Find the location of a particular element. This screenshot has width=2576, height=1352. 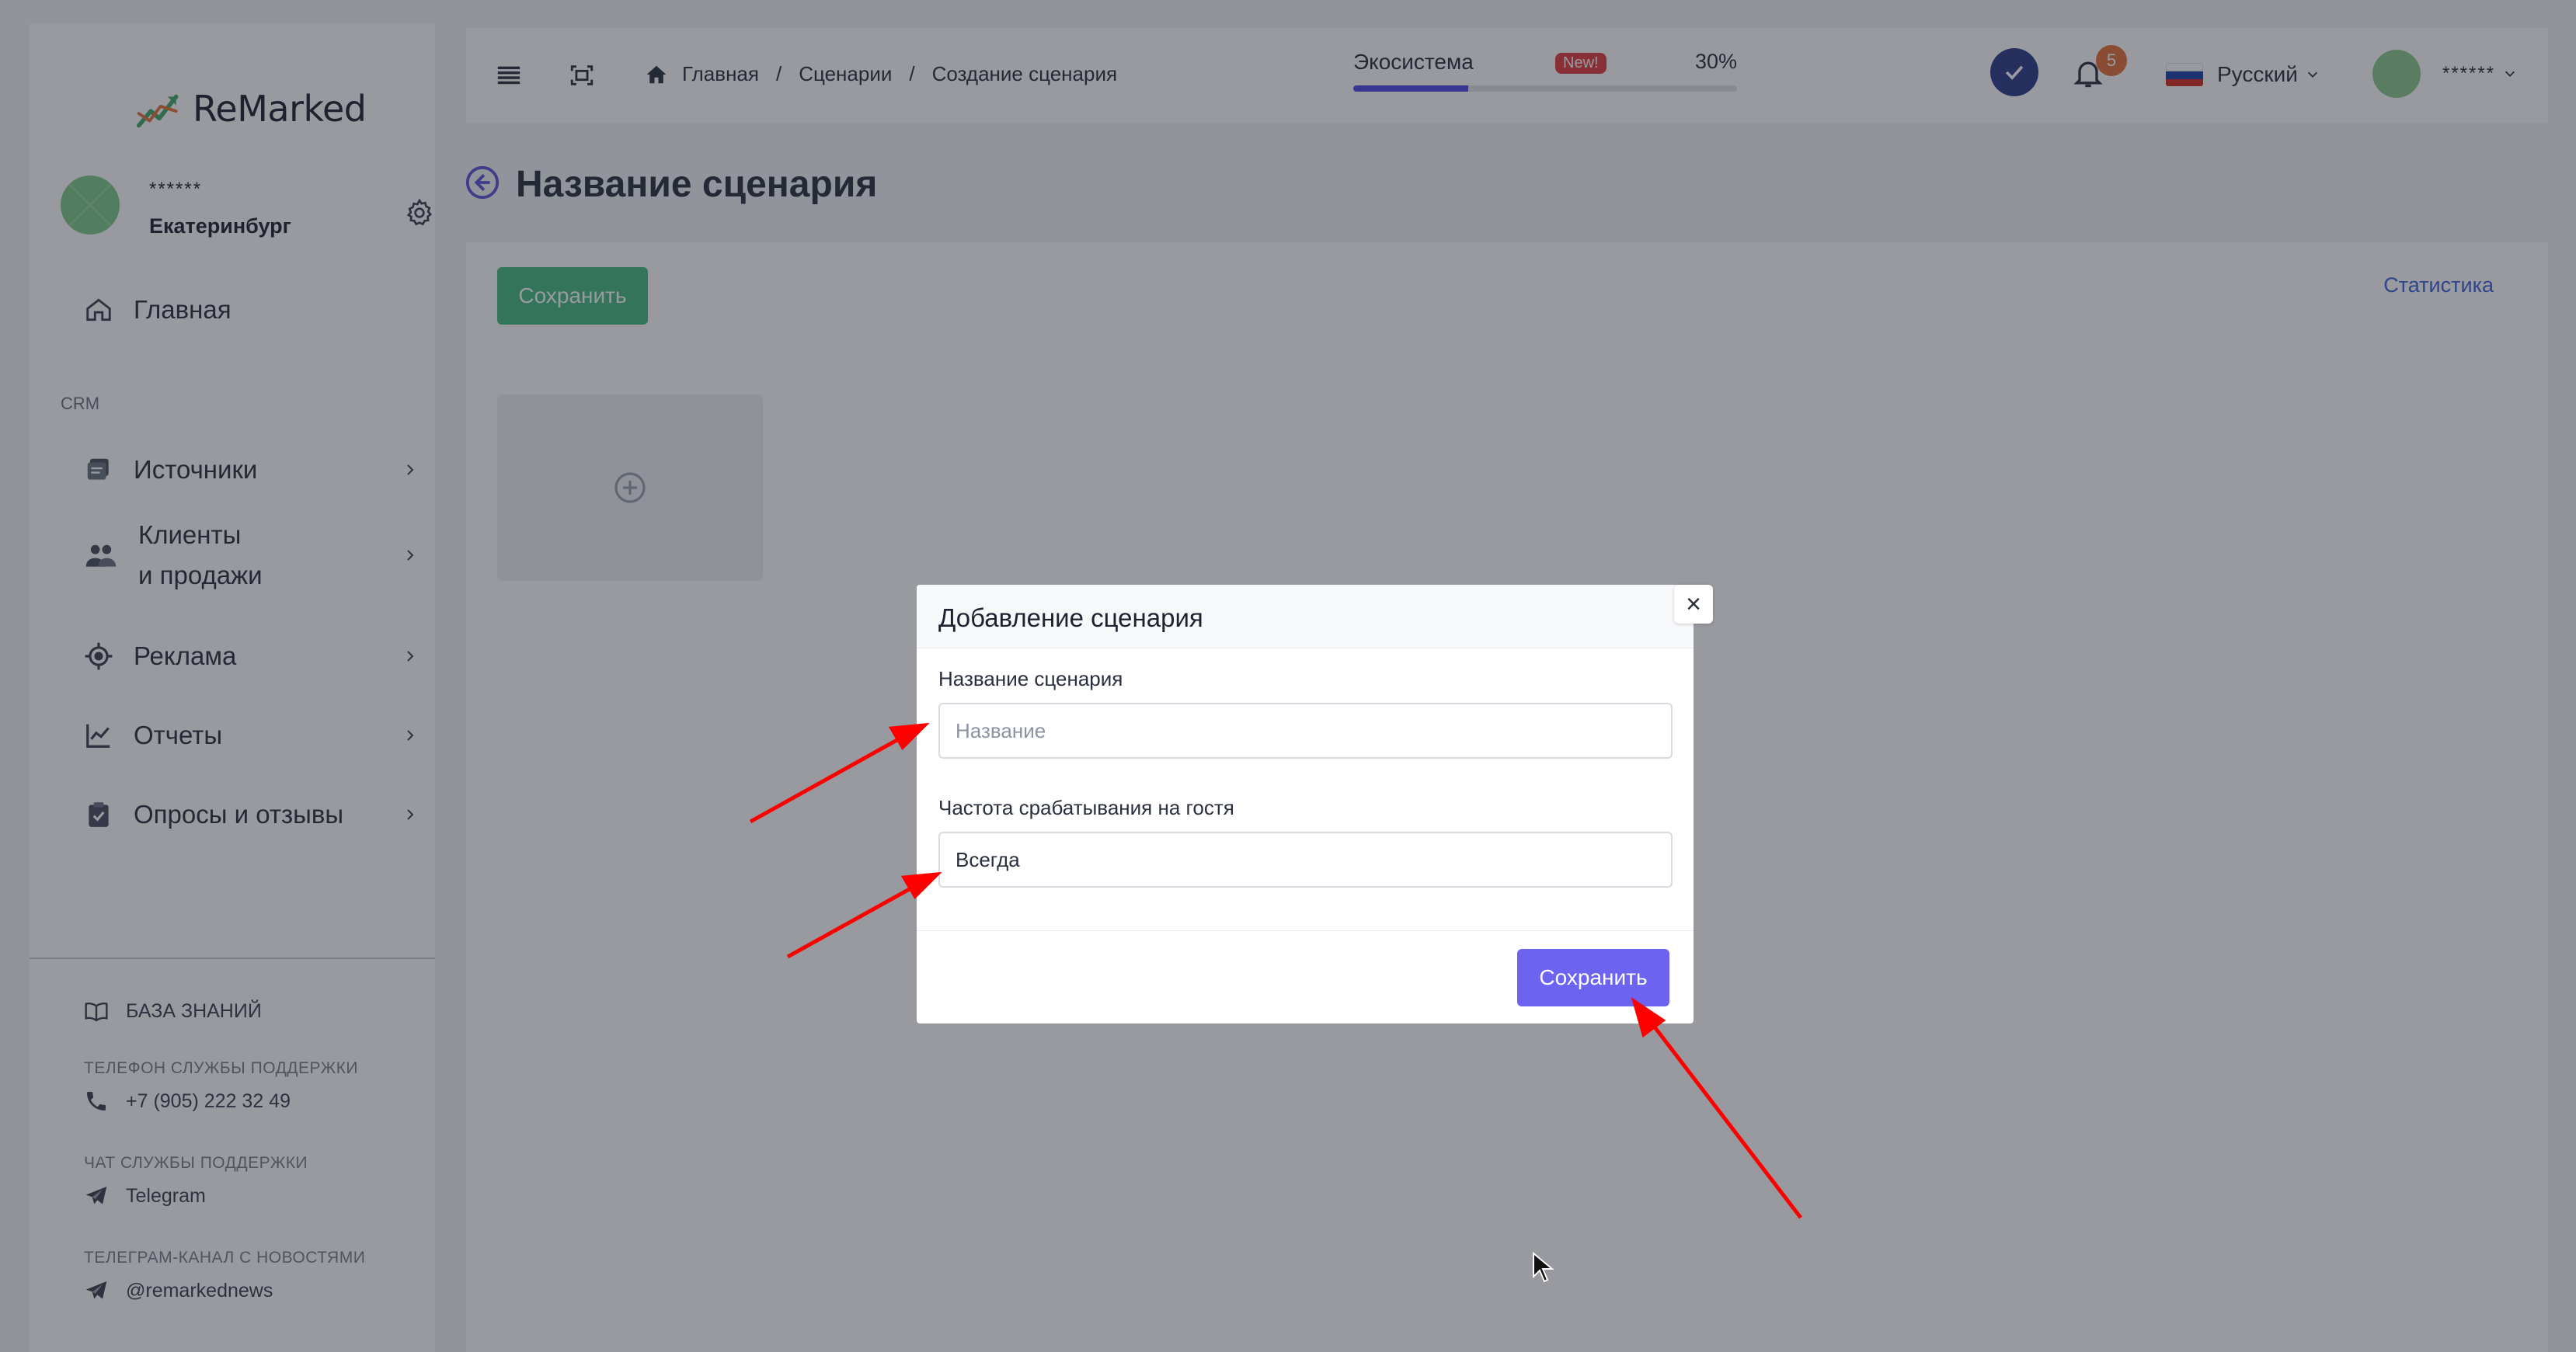

dialog-save-button: Сохранить is located at coordinates (1593, 977).